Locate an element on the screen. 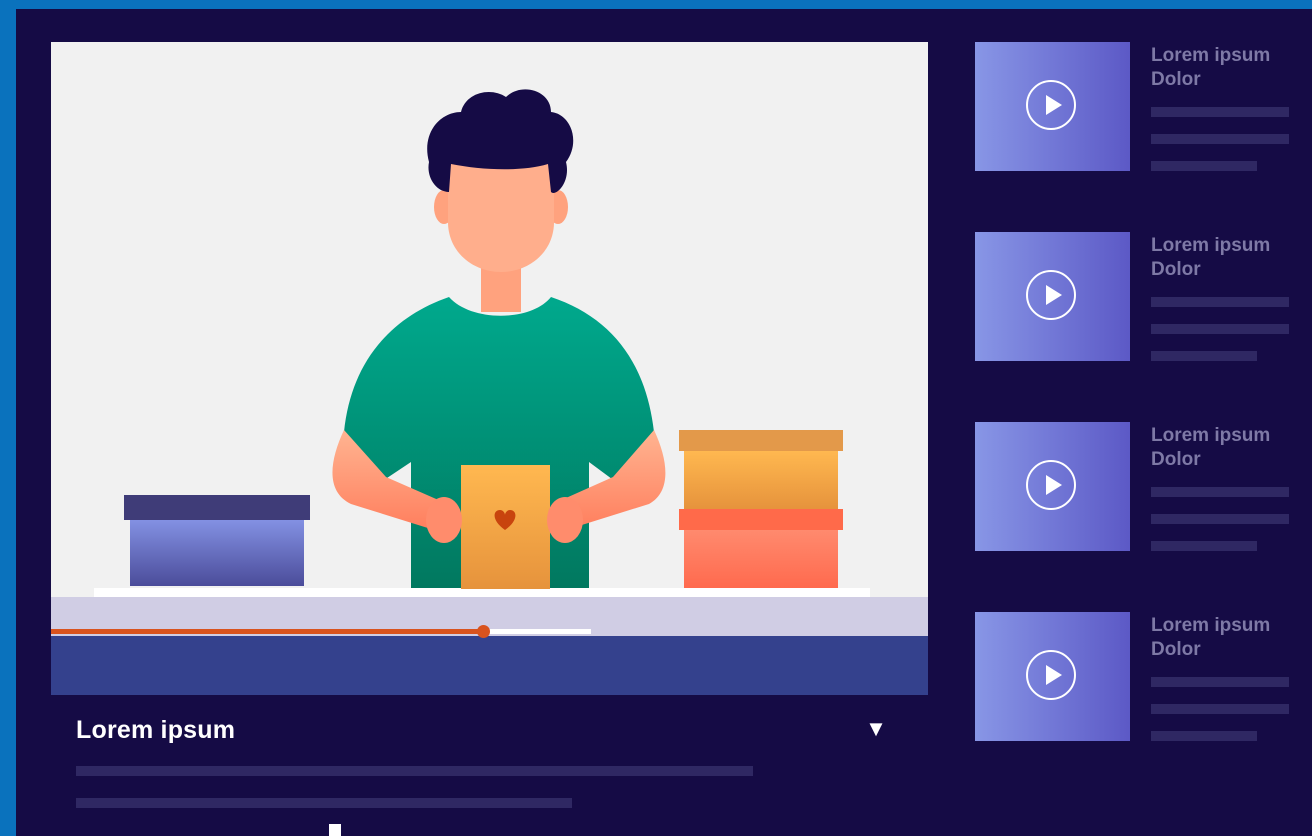  progress-fill is located at coordinates (267, 631).